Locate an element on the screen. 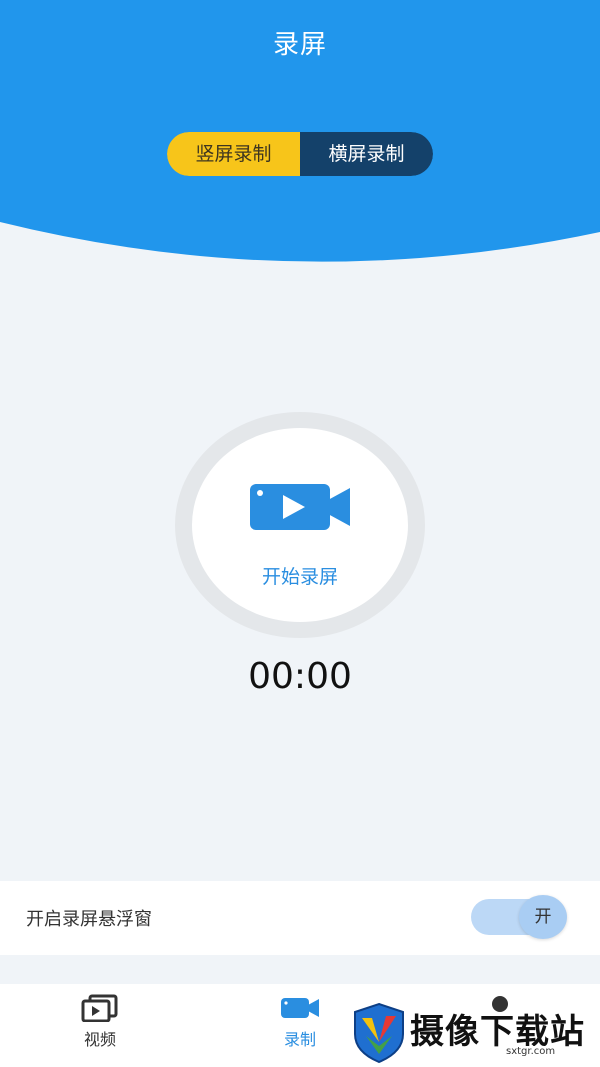  start-record-label: 开始录屏 is located at coordinates (299, 577).